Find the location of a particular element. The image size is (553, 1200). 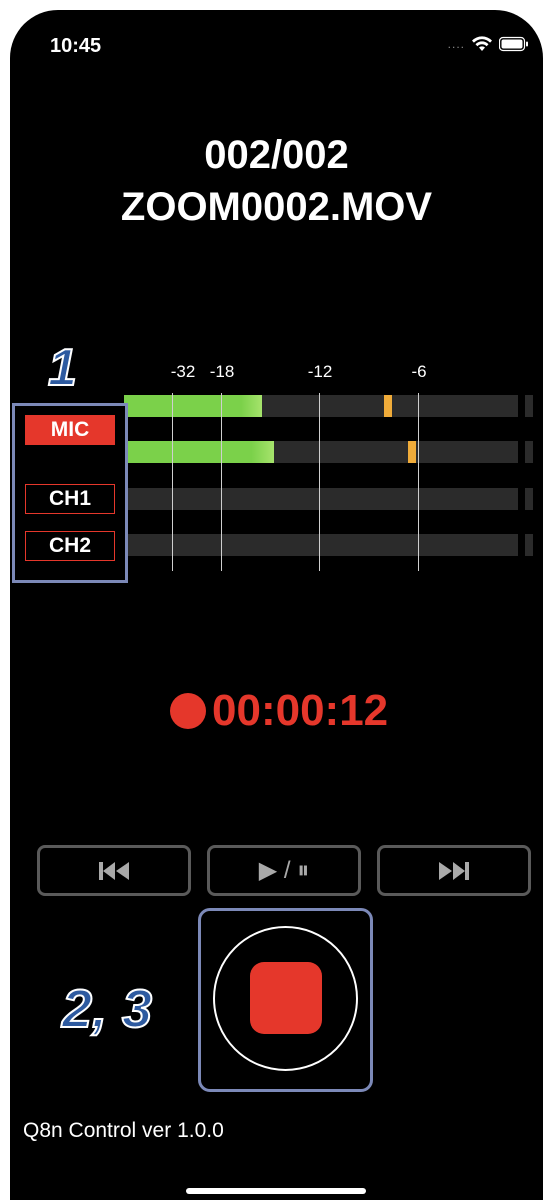

skip-back-button is located at coordinates (114, 870).